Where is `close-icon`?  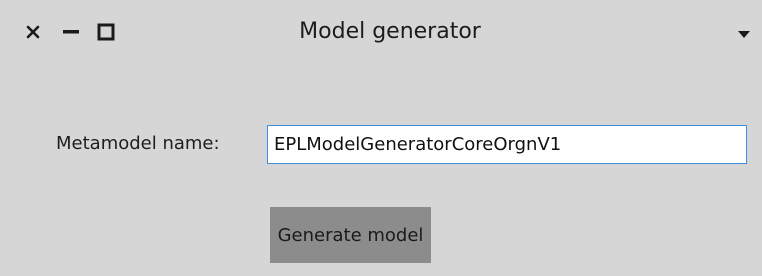 close-icon is located at coordinates (33, 32).